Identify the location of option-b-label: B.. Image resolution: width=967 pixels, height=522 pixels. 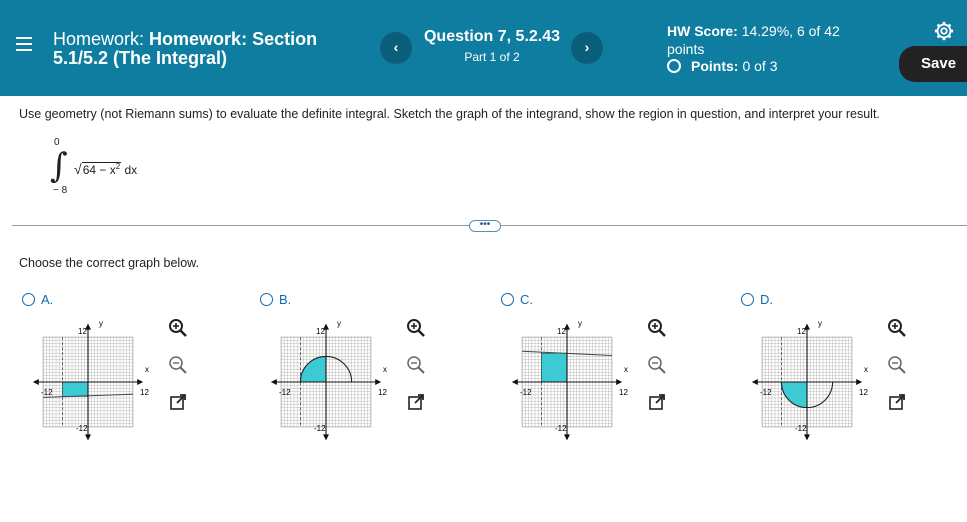
(275, 299).